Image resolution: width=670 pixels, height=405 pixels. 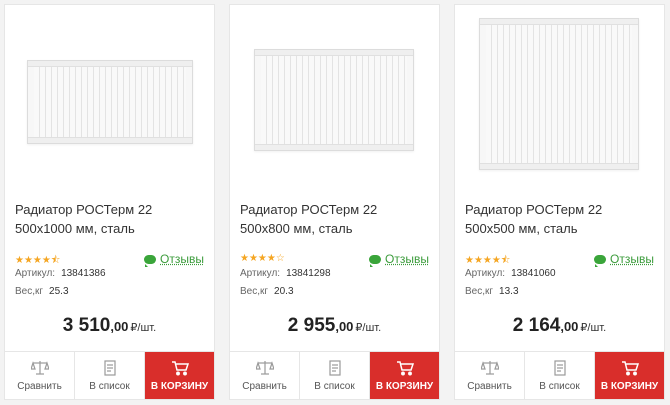 I want to click on sku-value: 13841060, so click(x=533, y=273).